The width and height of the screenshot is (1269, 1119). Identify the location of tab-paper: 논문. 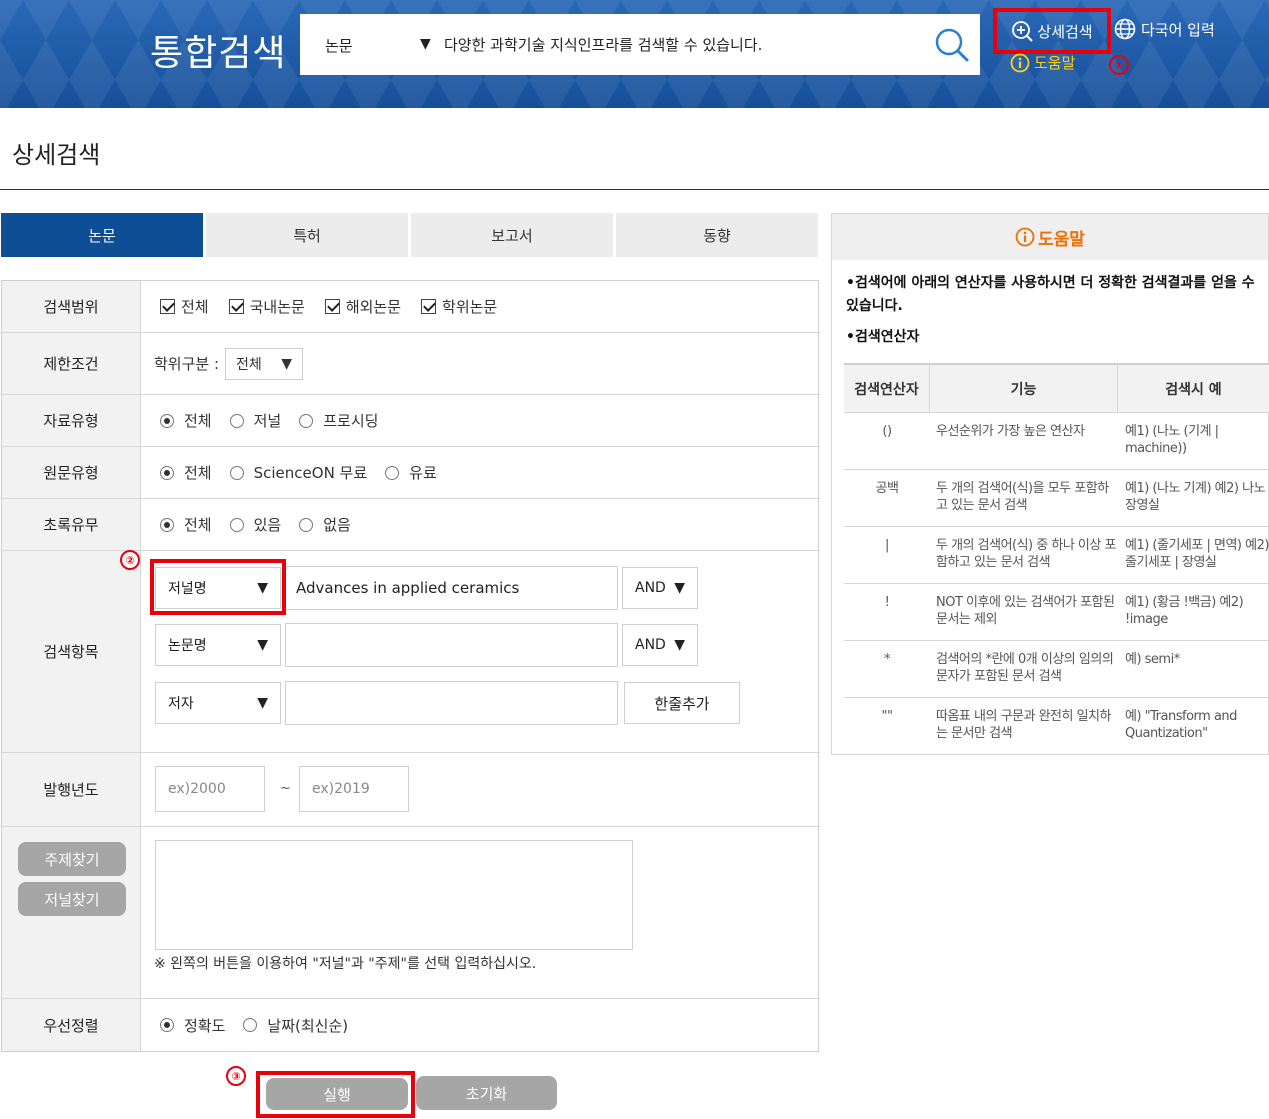
(102, 235).